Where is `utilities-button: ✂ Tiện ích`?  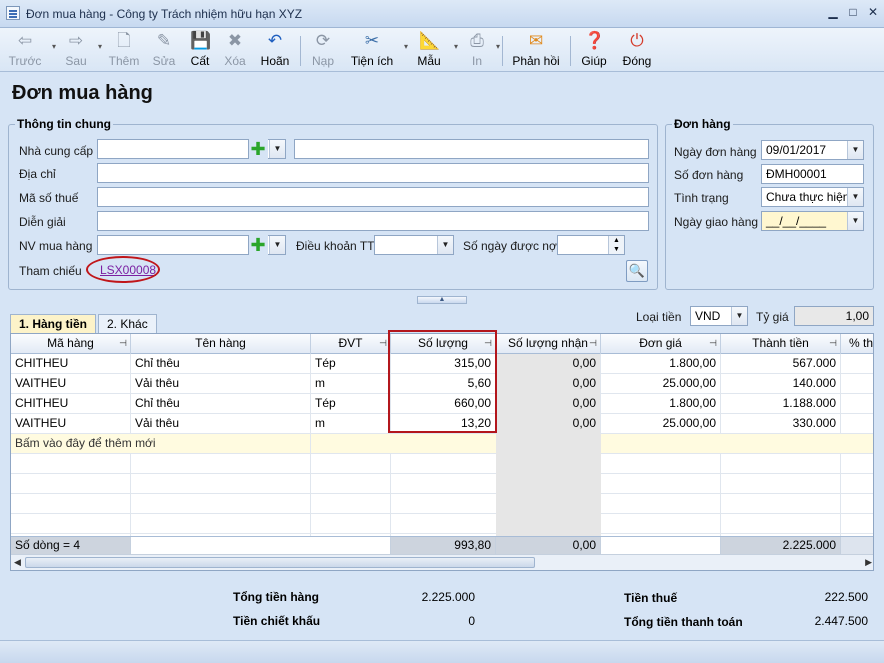
utilities-button: ✂ Tiện ích is located at coordinates (372, 50).